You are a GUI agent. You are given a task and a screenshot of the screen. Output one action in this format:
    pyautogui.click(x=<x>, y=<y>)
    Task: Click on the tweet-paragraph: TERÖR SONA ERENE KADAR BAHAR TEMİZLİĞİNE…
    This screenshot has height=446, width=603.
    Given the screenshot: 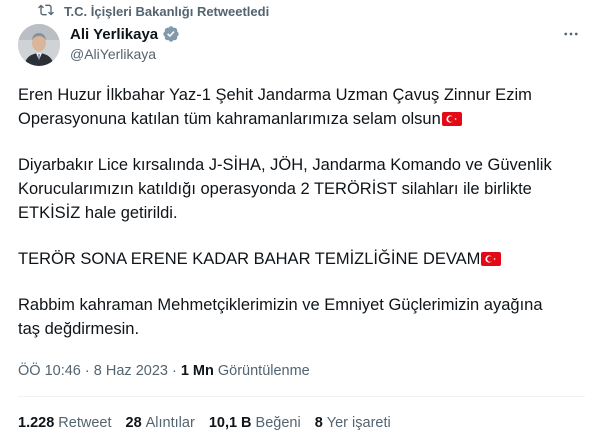 What is the action you would take?
    pyautogui.click(x=303, y=259)
    